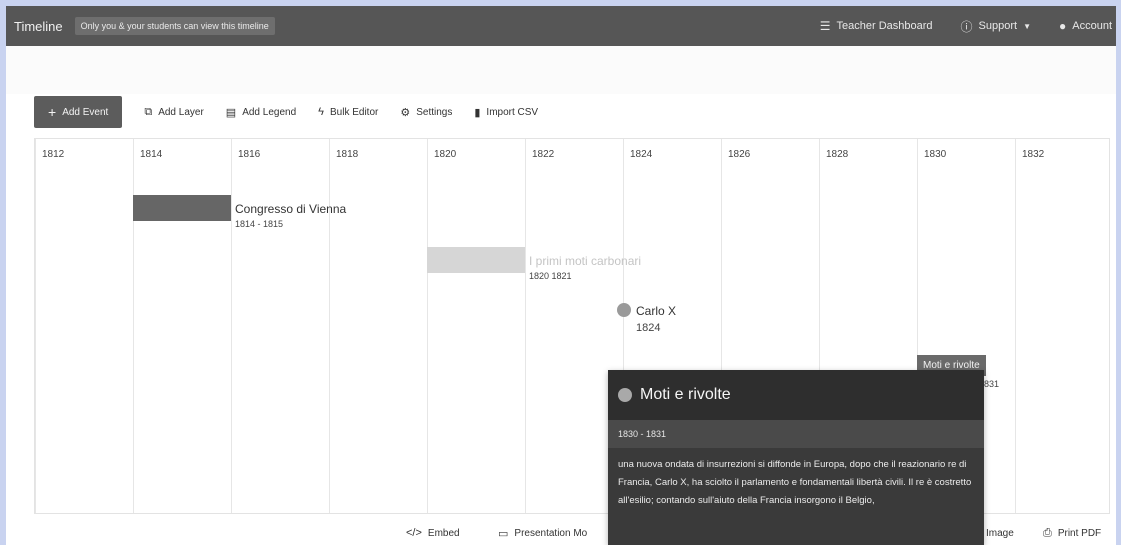 The image size is (1121, 545). I want to click on event-dates: 1824, so click(648, 328).